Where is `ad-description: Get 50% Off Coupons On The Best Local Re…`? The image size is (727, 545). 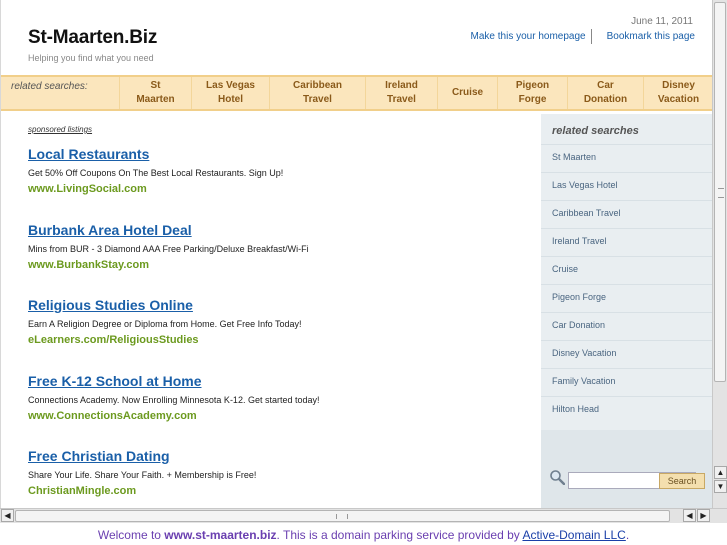
ad-description: Get 50% Off Coupons On The Best Local Re… is located at coordinates (156, 173).